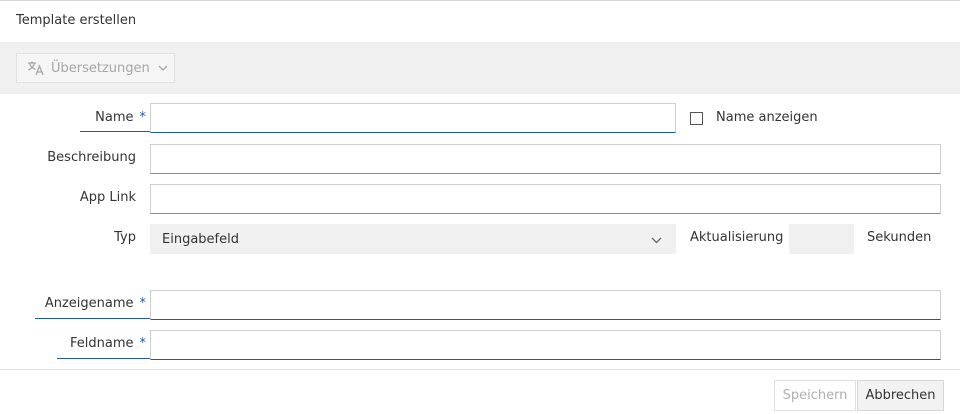 This screenshot has width=960, height=414. What do you see at coordinates (95, 303) in the screenshot?
I see `display-name-label: Anzeigename *` at bounding box center [95, 303].